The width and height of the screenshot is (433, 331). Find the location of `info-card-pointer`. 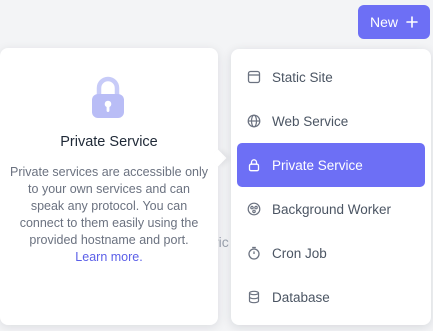

info-card-pointer is located at coordinates (218, 158).